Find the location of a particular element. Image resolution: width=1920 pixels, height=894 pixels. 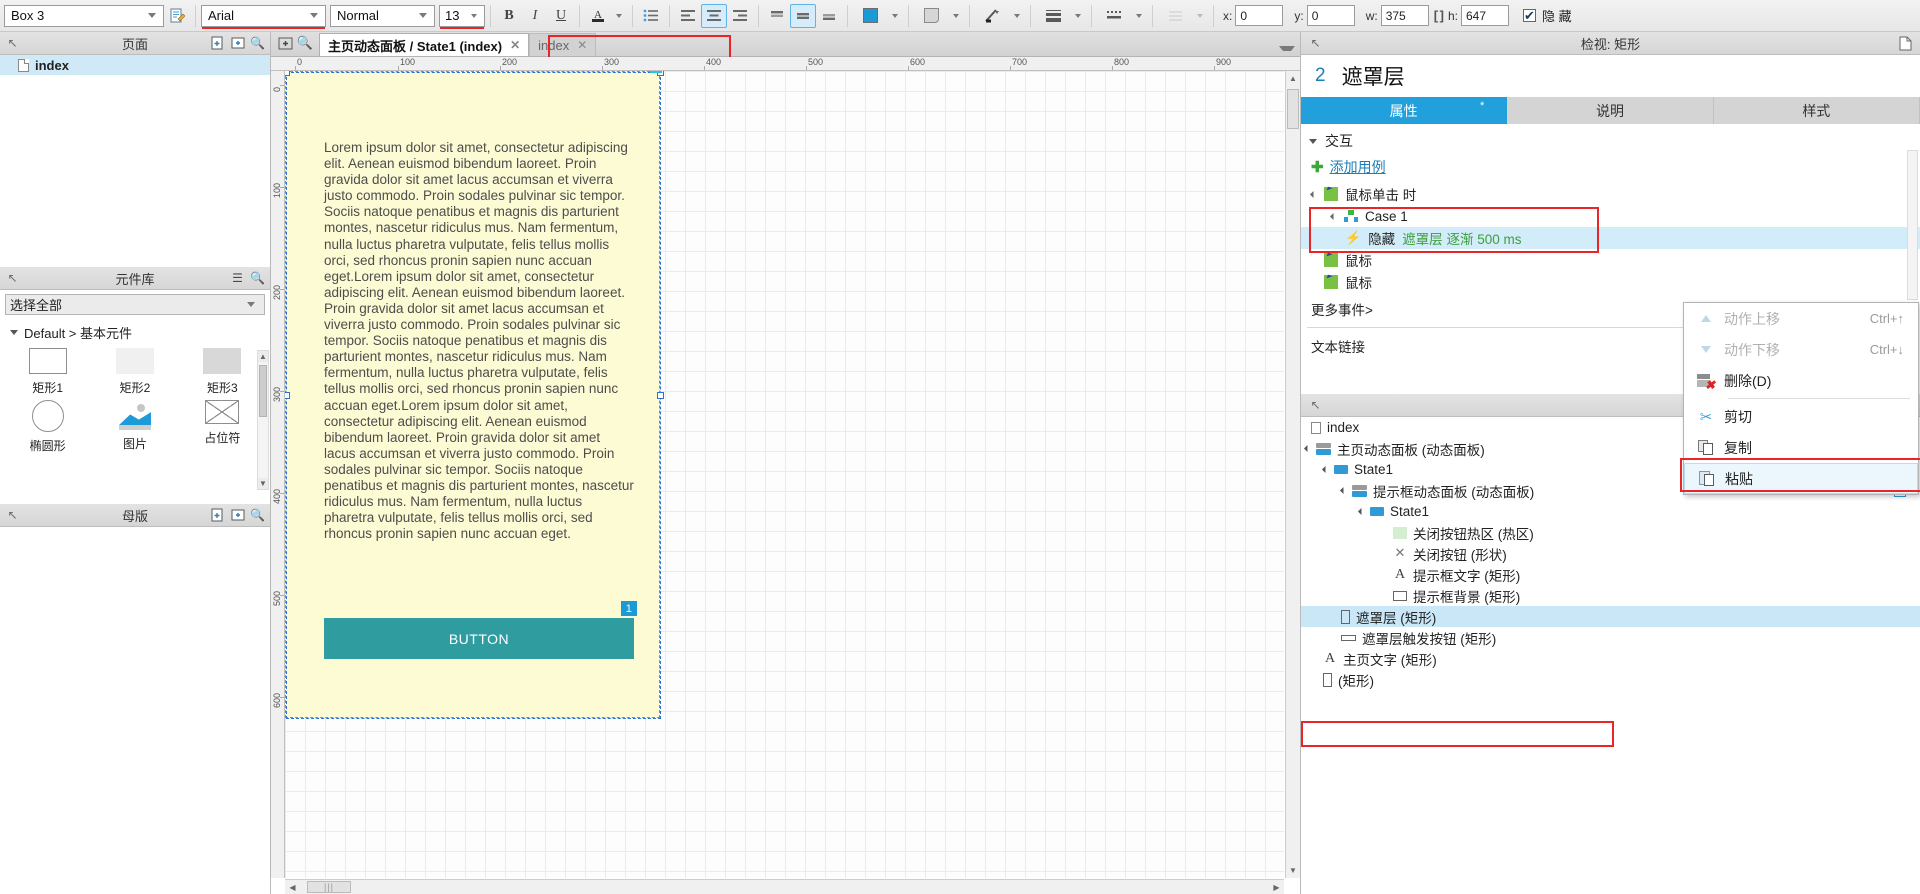

valign-top-button is located at coordinates (777, 16).